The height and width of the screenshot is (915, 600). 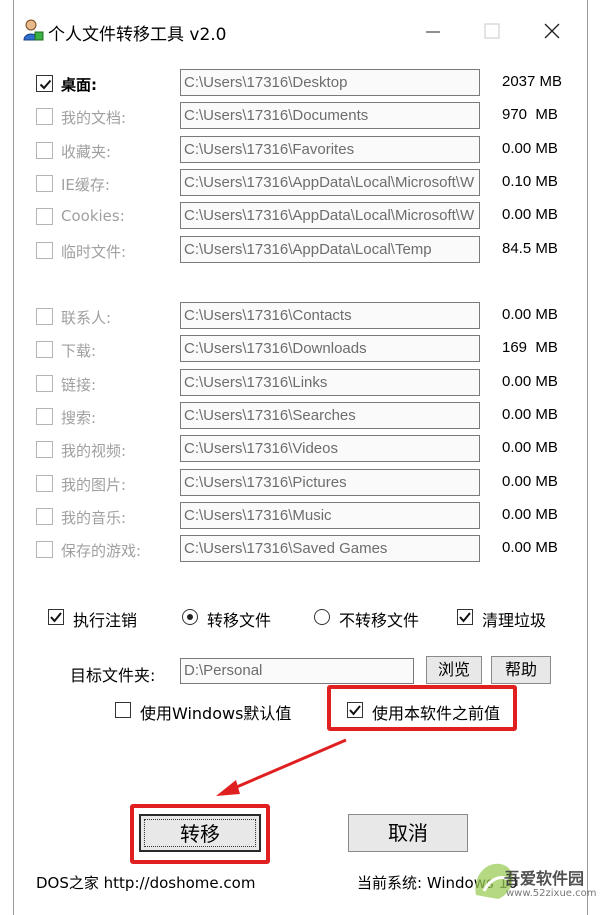 I want to click on folder-row: 联系人: C:\Users\17316\Contacts 0.00 MB, so click(x=300, y=317).